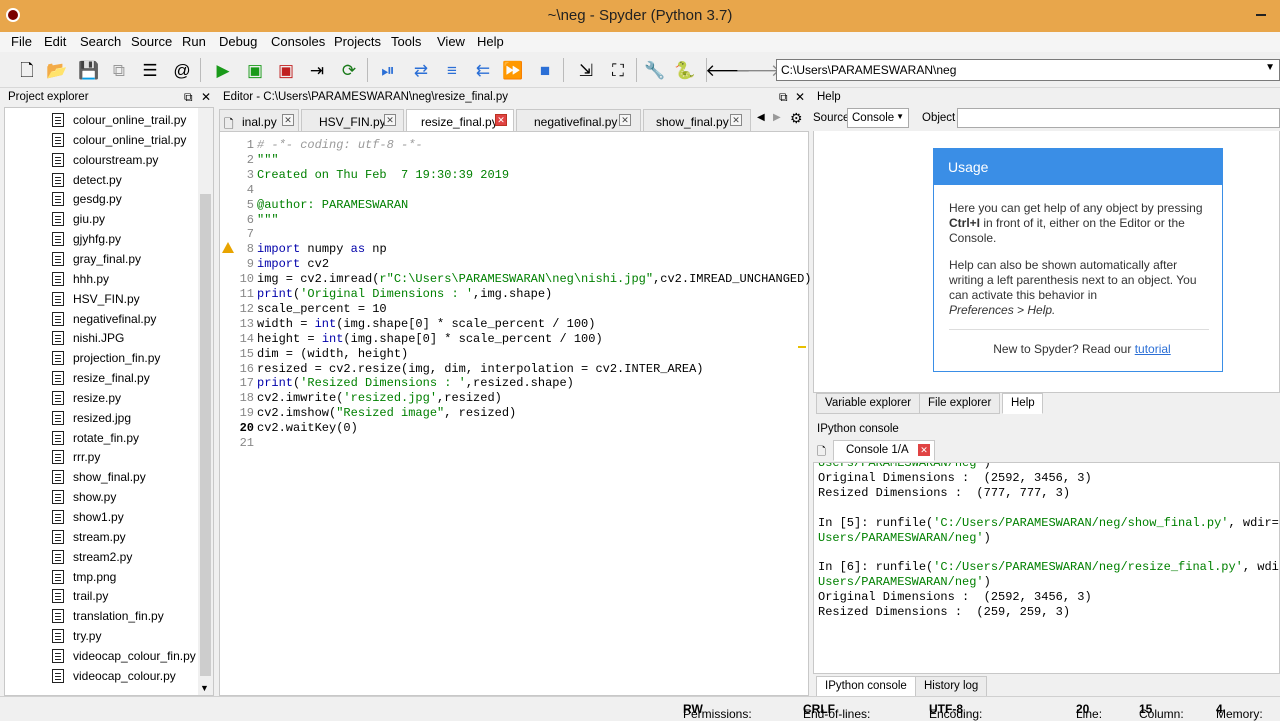 This screenshot has height=721, width=1280. Describe the element at coordinates (102, 616) in the screenshot. I see `file-item: translation_fin.py` at that location.